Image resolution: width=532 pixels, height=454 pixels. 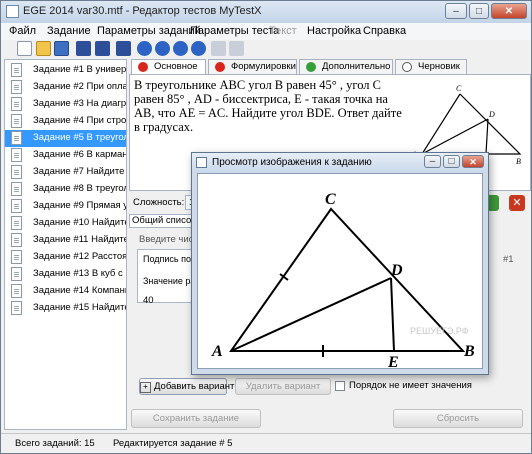 I want to click on list-item: Задание #9 Прямая y =, so click(x=65, y=206).